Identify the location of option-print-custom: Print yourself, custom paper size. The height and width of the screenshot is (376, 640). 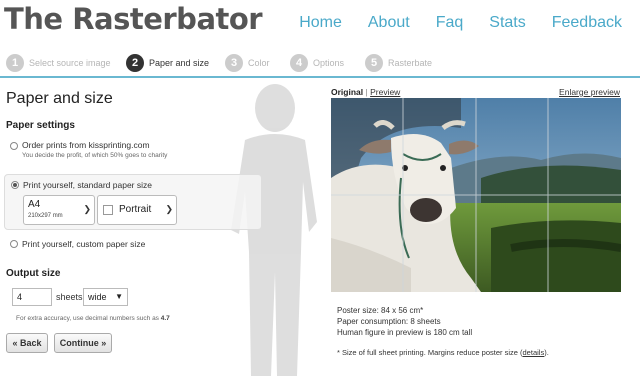
(133, 247).